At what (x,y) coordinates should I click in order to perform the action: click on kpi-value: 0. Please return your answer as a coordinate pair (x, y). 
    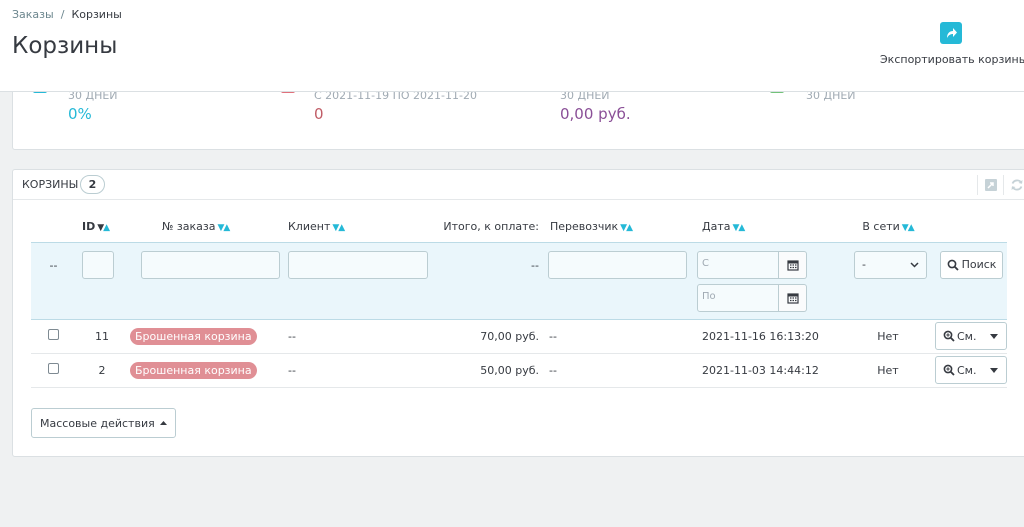
    Looking at the image, I should click on (319, 114).